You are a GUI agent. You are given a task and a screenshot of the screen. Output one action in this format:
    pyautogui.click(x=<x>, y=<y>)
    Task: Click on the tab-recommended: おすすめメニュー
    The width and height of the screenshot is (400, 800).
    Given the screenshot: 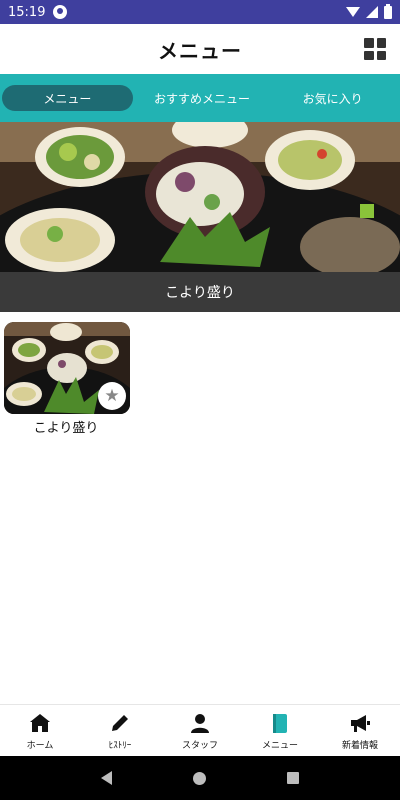 What is the action you would take?
    pyautogui.click(x=202, y=98)
    